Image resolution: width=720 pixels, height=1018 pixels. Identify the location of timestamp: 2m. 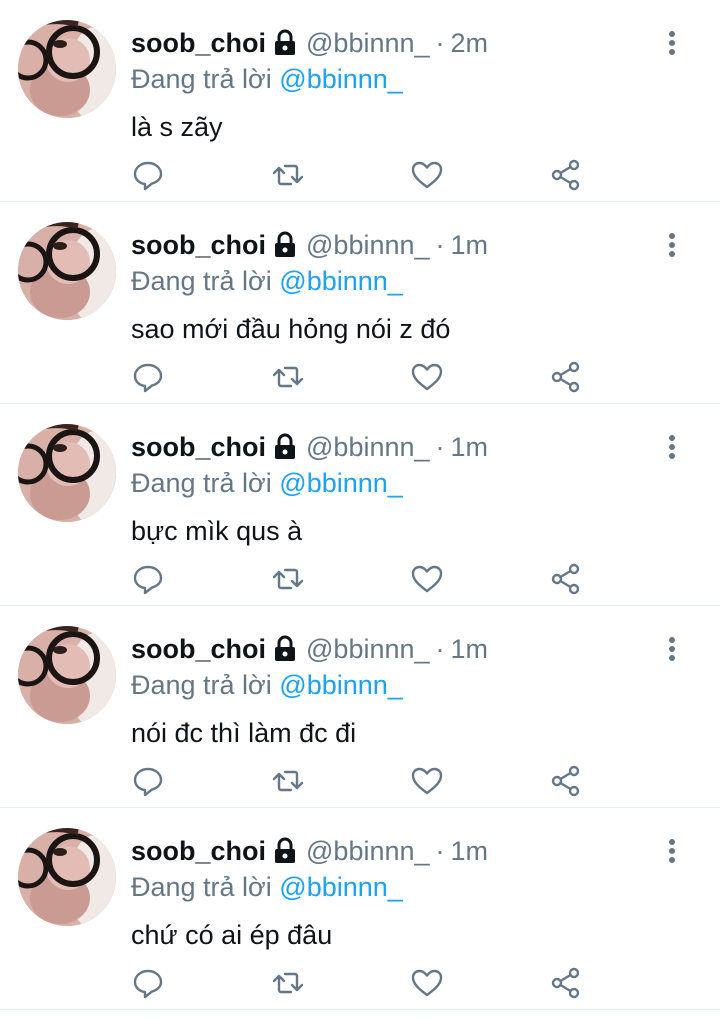
(470, 43).